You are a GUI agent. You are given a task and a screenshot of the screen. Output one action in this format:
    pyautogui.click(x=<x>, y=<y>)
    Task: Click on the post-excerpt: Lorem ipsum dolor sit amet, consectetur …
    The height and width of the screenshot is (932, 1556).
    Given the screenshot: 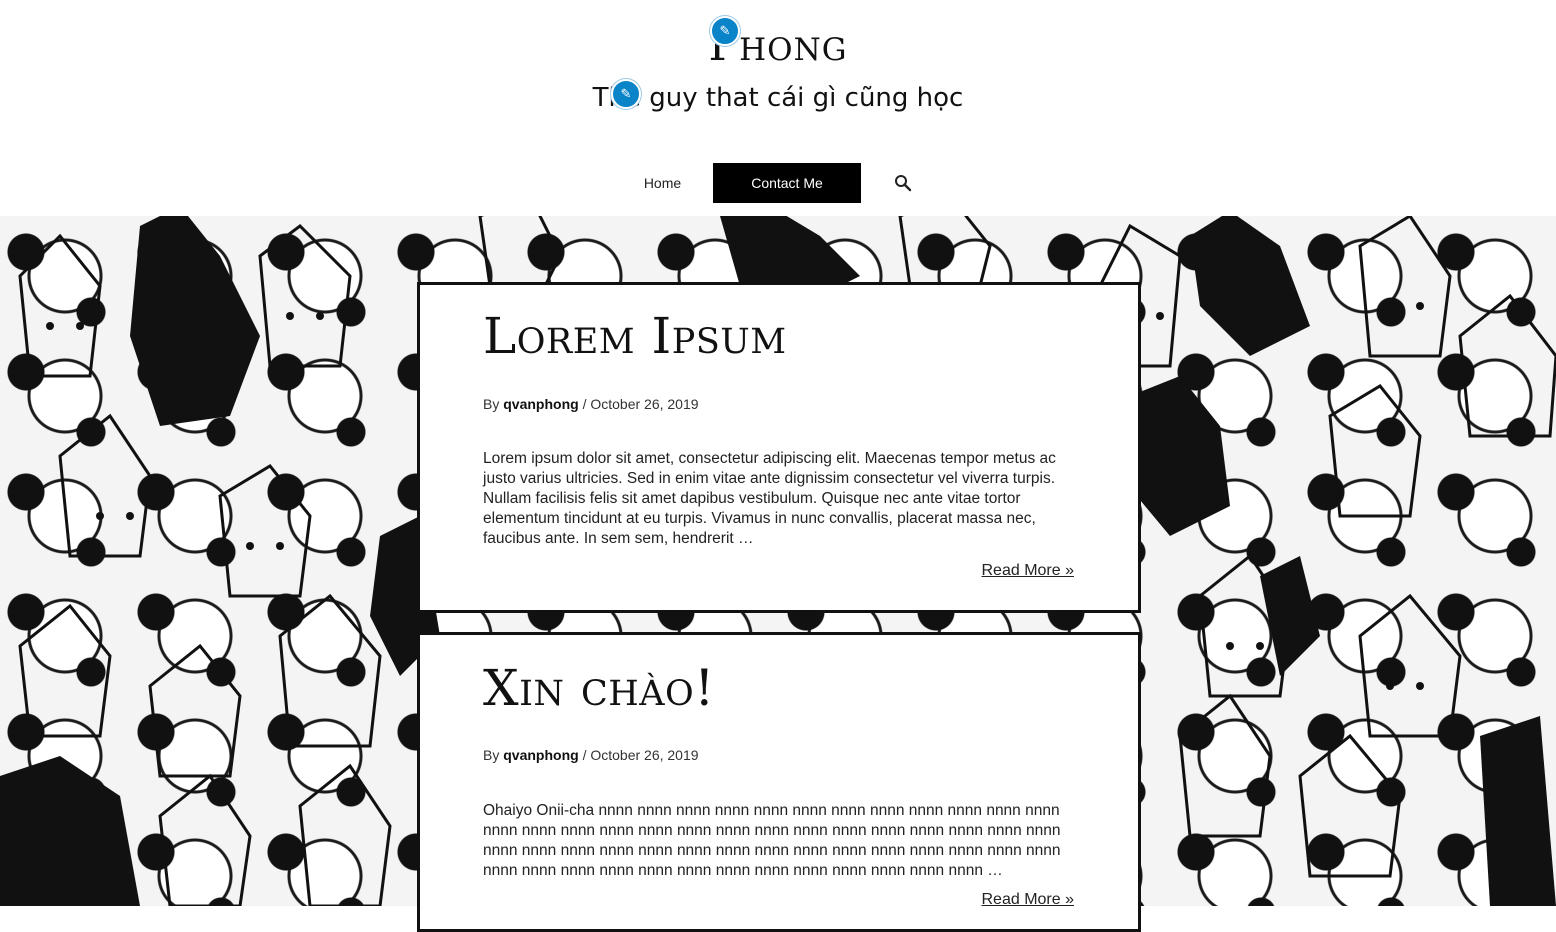 What is the action you would take?
    pyautogui.click(x=769, y=498)
    